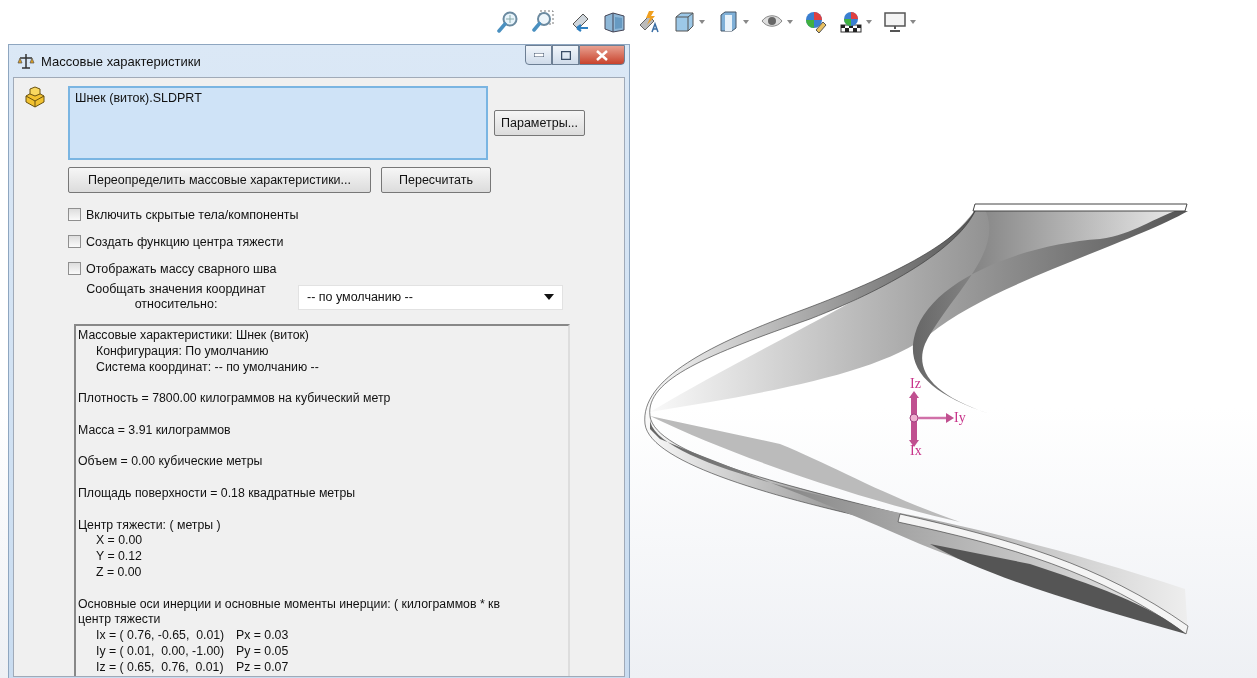 The image size is (1257, 678). I want to click on minimize-icon, so click(538, 55).